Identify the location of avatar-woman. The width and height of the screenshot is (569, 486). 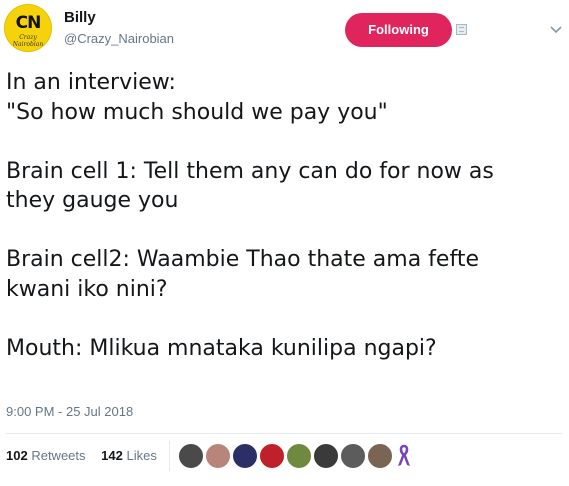
(218, 456).